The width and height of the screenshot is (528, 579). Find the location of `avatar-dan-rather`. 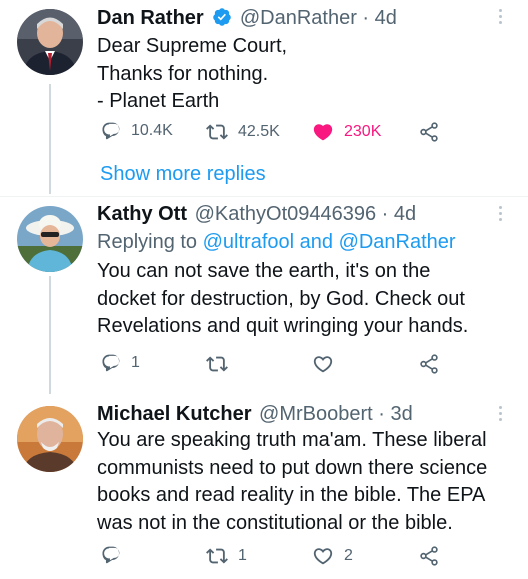

avatar-dan-rather is located at coordinates (50, 42).